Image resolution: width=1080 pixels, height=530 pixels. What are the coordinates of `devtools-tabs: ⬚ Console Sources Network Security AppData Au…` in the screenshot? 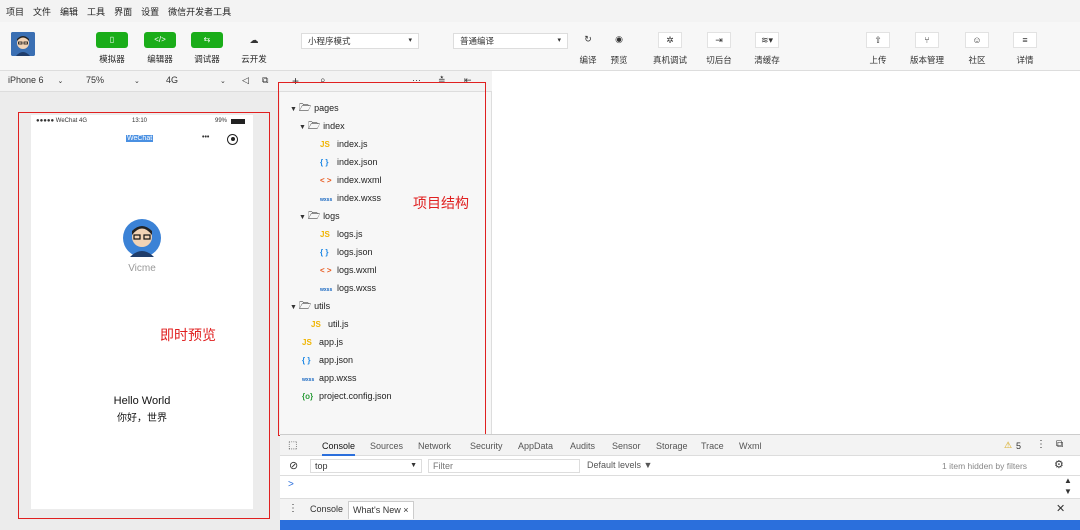 It's located at (680, 445).